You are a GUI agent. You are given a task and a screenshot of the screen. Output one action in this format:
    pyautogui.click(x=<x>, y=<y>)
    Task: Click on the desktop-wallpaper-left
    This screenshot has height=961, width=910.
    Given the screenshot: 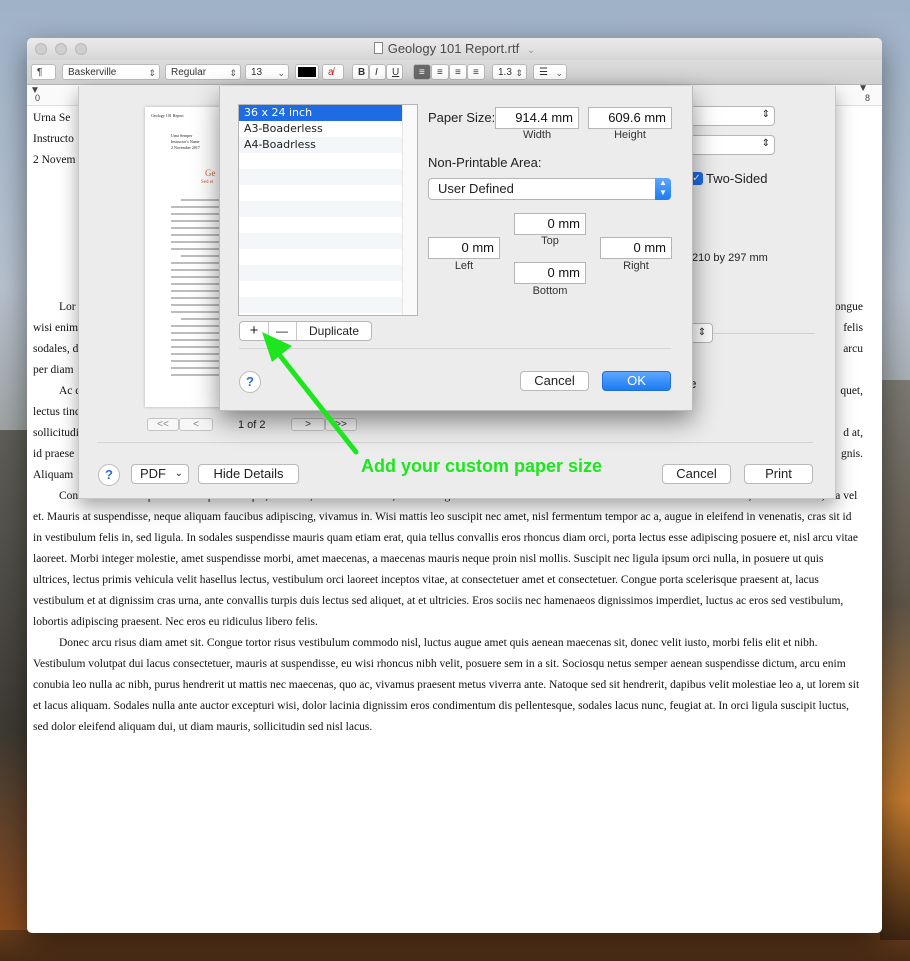 What is the action you would take?
    pyautogui.click(x=15, y=680)
    